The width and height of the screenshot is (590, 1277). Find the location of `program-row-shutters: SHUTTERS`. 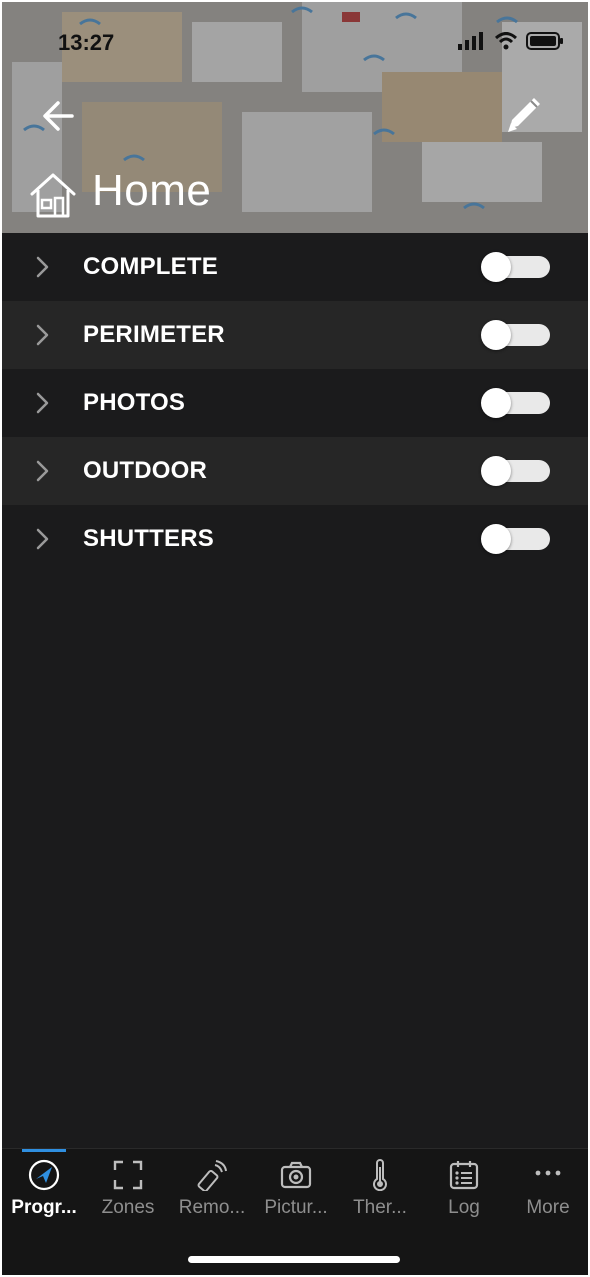

program-row-shutters: SHUTTERS is located at coordinates (295, 539).